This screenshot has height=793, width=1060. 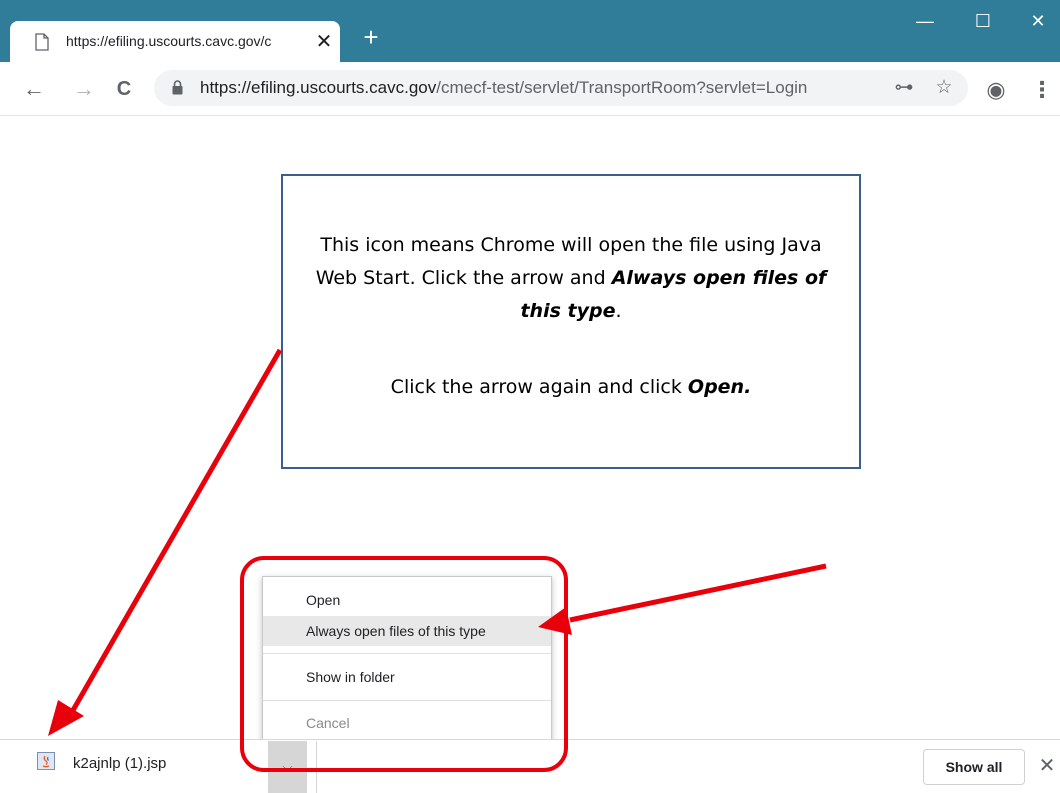 What do you see at coordinates (66, 718) in the screenshot?
I see `arrow-head-to-download-icon` at bounding box center [66, 718].